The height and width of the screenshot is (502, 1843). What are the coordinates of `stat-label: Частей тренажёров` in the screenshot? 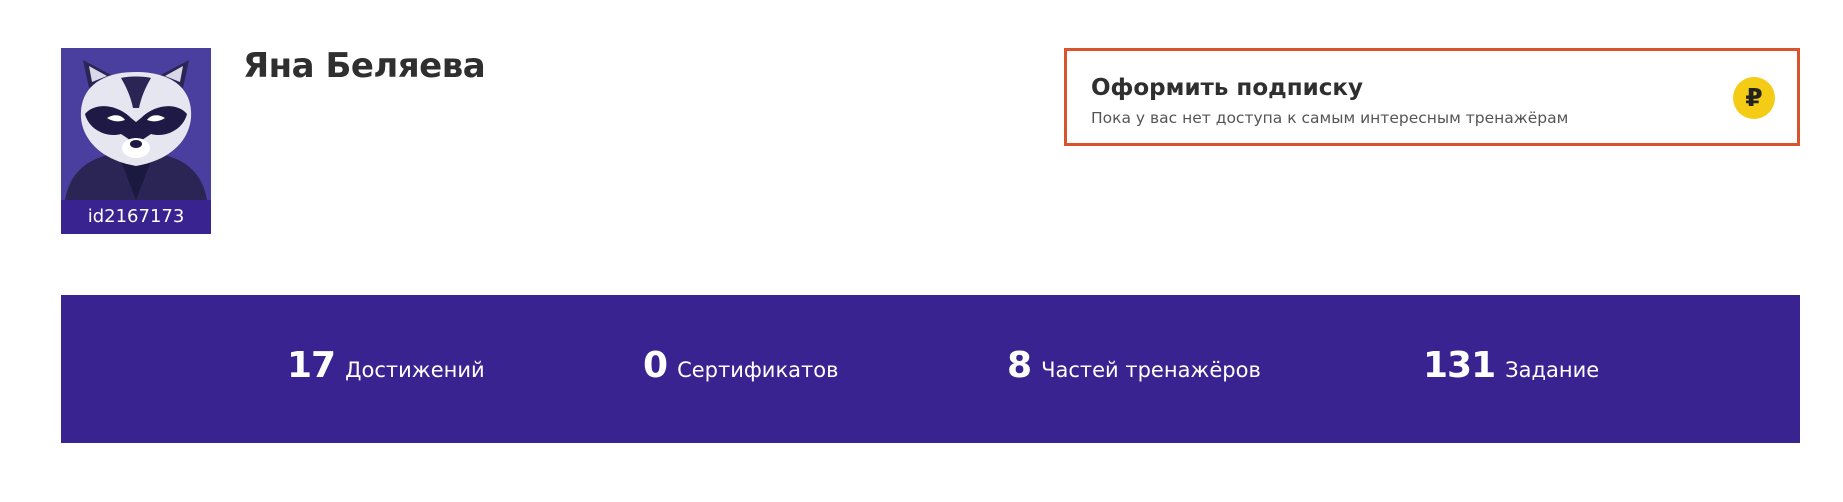 It's located at (1151, 370).